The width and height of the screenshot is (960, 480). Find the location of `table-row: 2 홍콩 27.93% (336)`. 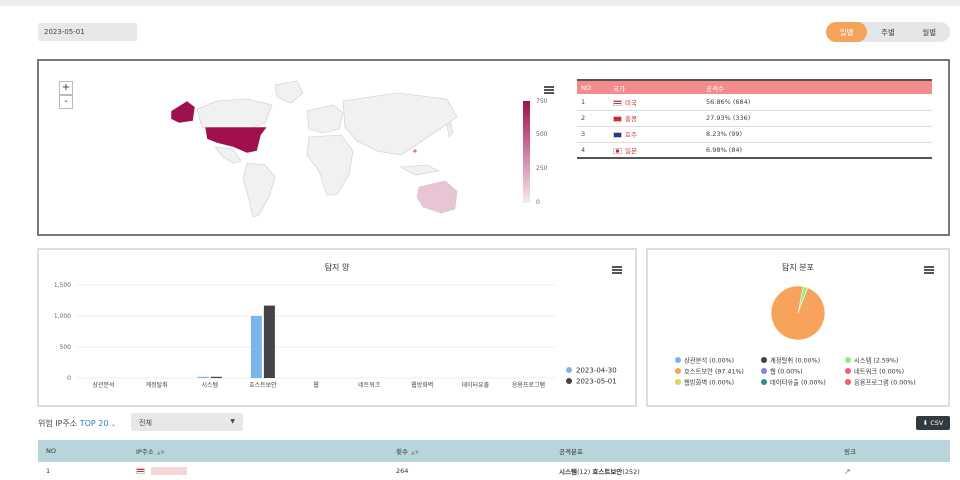

table-row: 2 홍콩 27.93% (336) is located at coordinates (754, 118).